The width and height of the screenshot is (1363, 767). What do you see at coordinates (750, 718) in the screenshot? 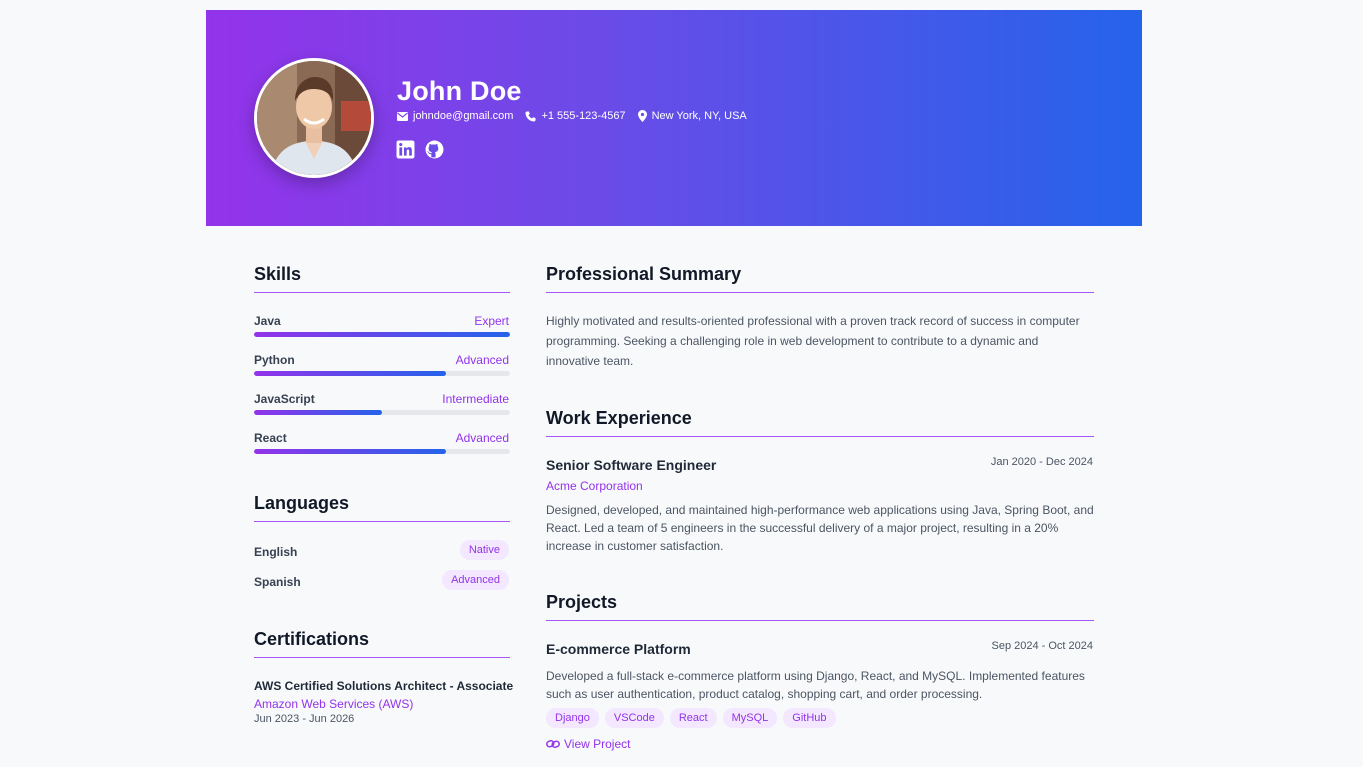
I see `tech-tag: MySQL` at bounding box center [750, 718].